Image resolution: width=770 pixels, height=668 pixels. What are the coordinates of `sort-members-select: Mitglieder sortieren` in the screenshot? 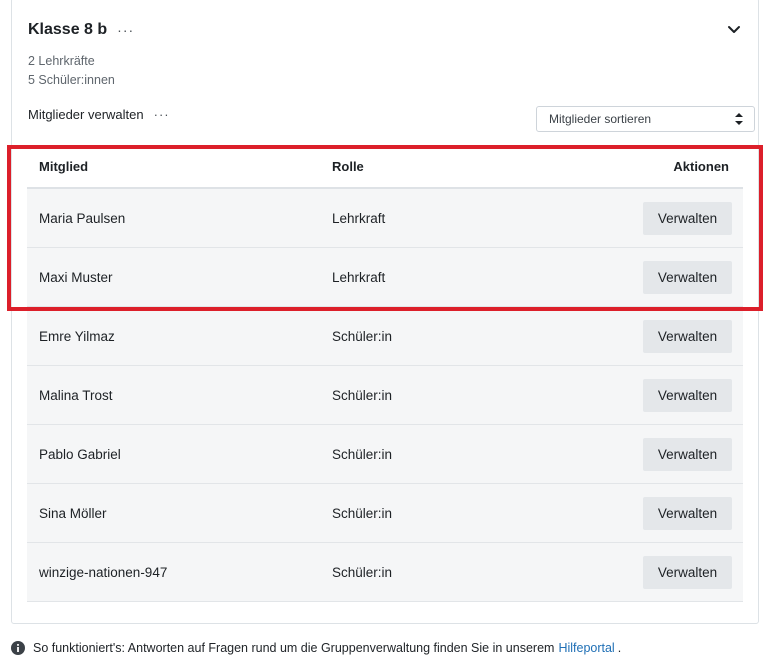 It's located at (645, 119).